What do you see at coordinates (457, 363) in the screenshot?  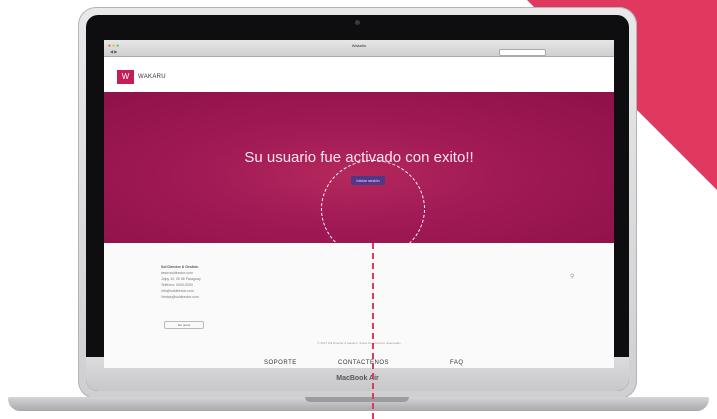 I see `faq-link: FAQ` at bounding box center [457, 363].